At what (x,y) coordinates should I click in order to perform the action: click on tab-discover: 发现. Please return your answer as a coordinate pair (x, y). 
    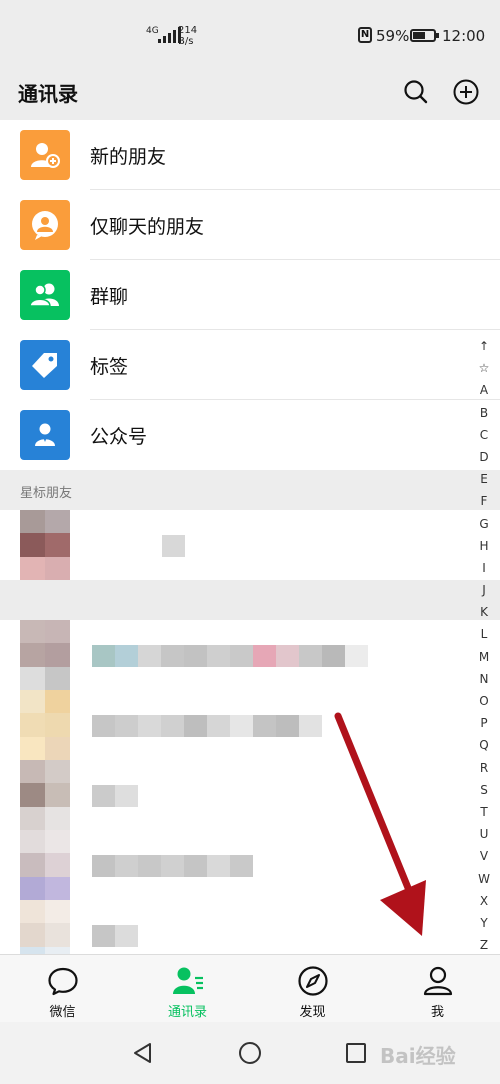
    Looking at the image, I should click on (312, 988).